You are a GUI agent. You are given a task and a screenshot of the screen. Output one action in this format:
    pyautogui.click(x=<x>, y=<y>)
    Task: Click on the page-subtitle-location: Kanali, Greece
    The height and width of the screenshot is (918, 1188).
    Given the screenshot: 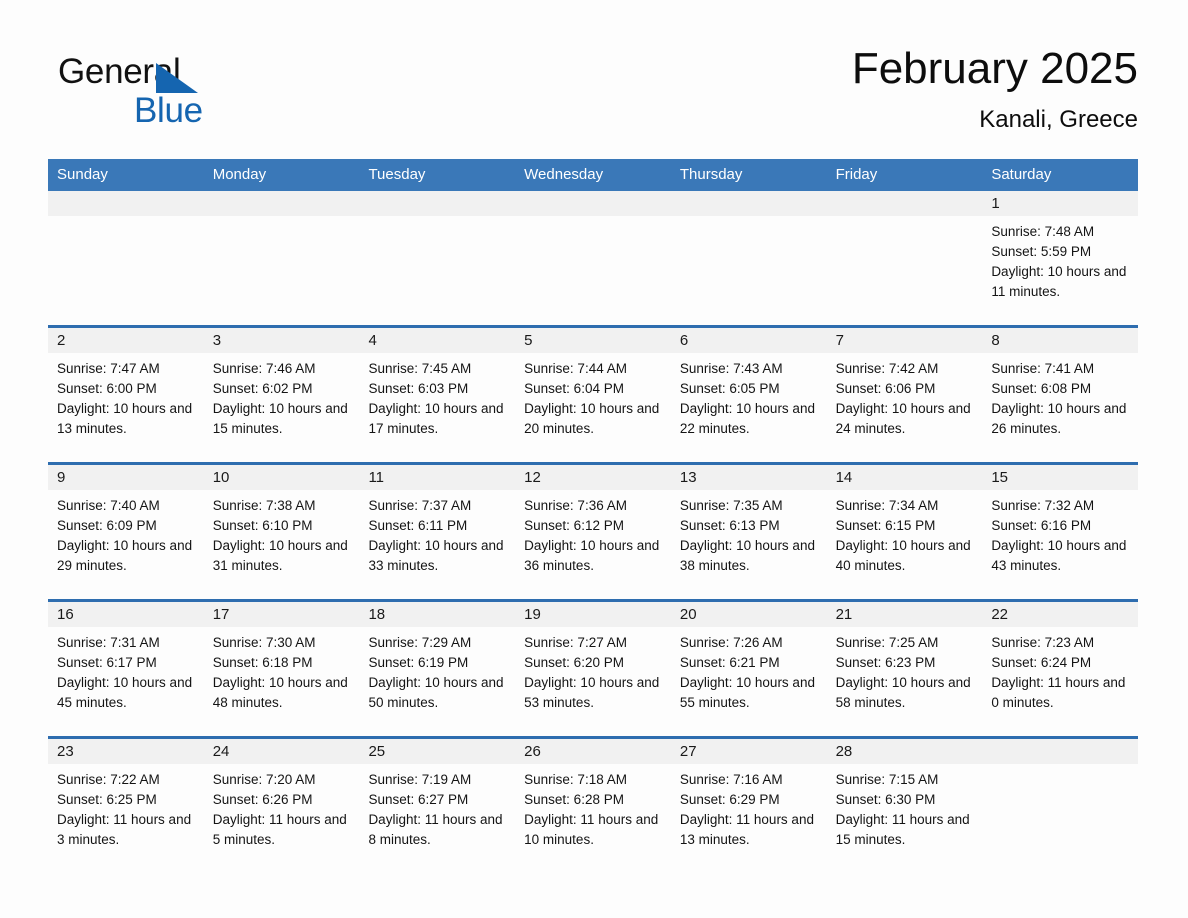 What is the action you would take?
    pyautogui.click(x=1058, y=119)
    